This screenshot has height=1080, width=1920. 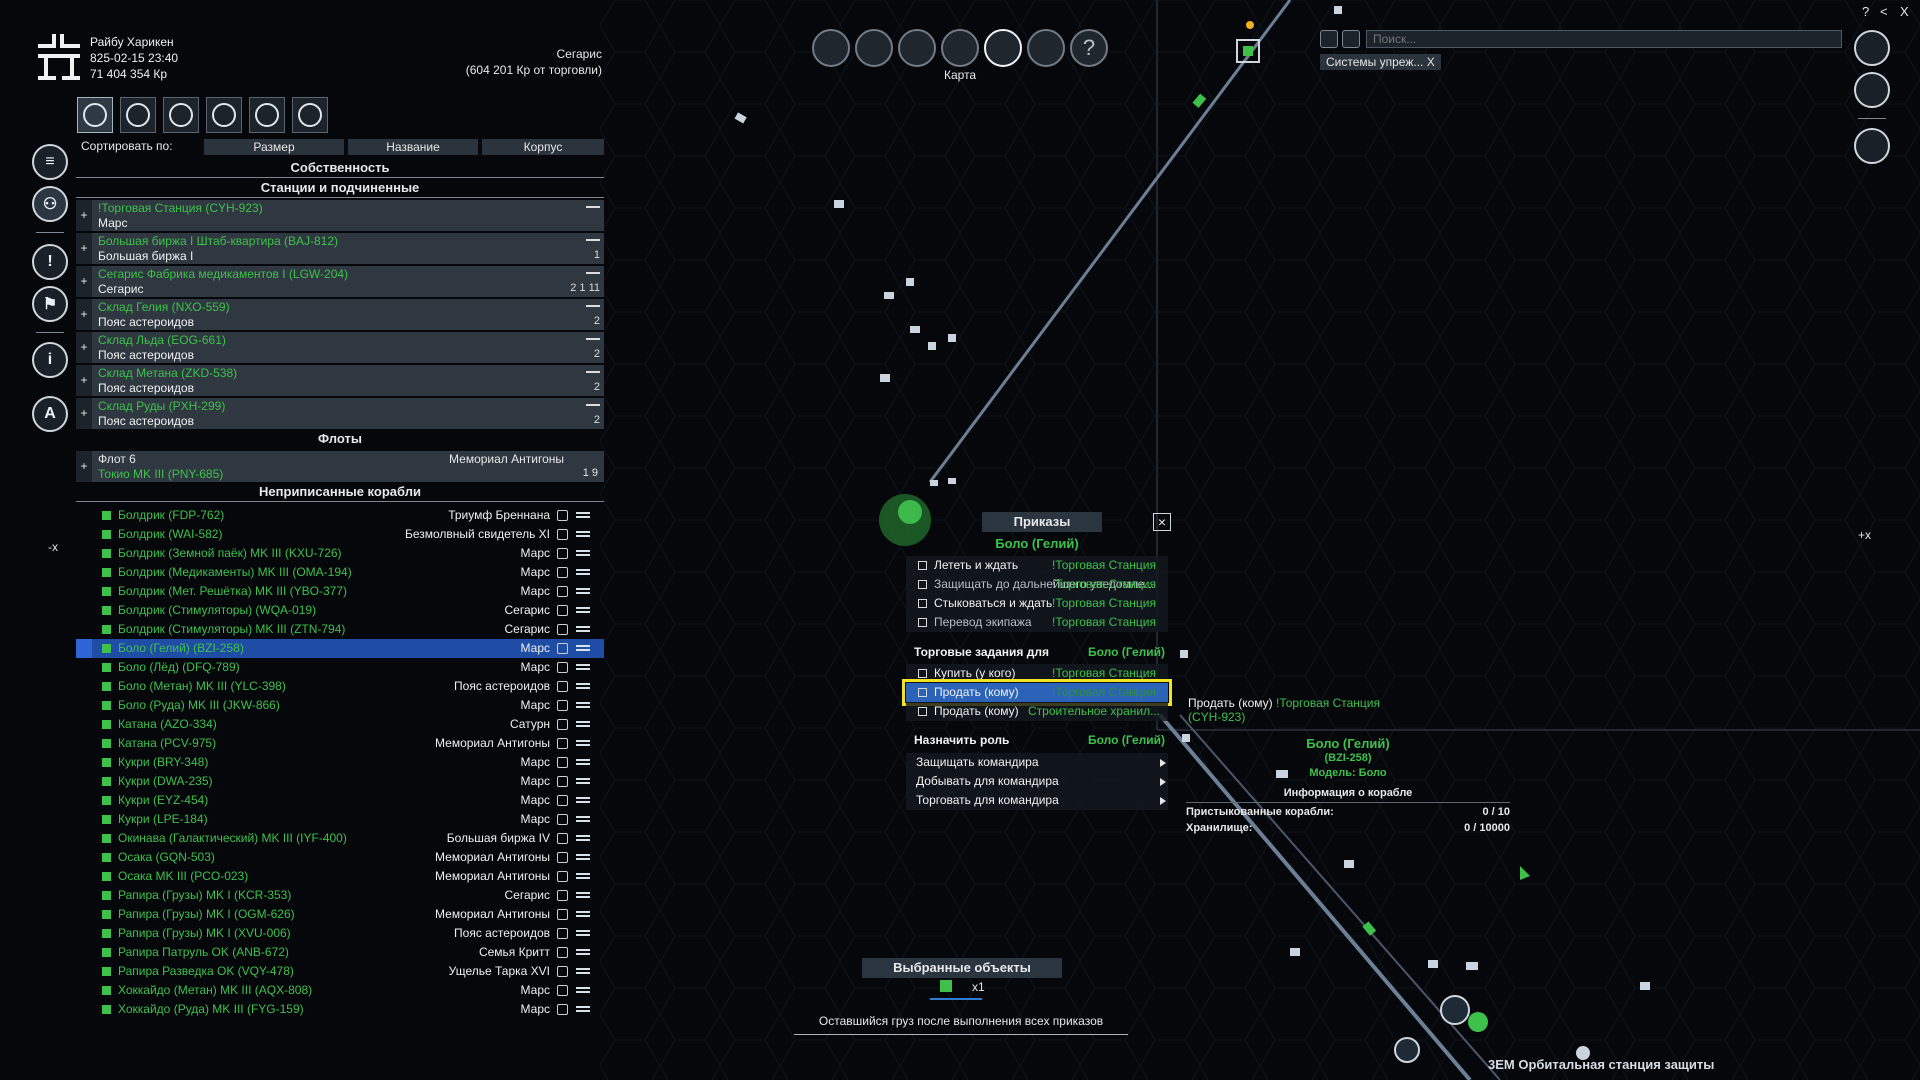 I want to click on table-row: Осака MK III (PCO-023) Мемориал Антигоны, so click(x=340, y=876).